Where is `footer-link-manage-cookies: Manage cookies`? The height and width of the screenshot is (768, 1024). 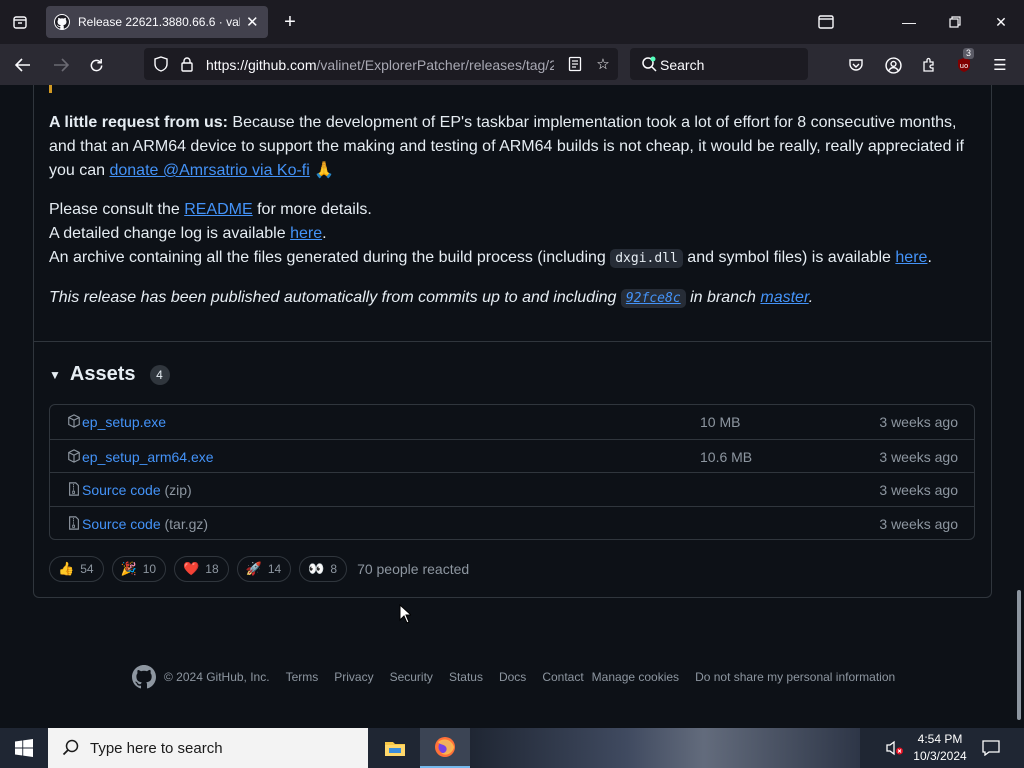
footer-link-manage-cookies: Manage cookies is located at coordinates (635, 677).